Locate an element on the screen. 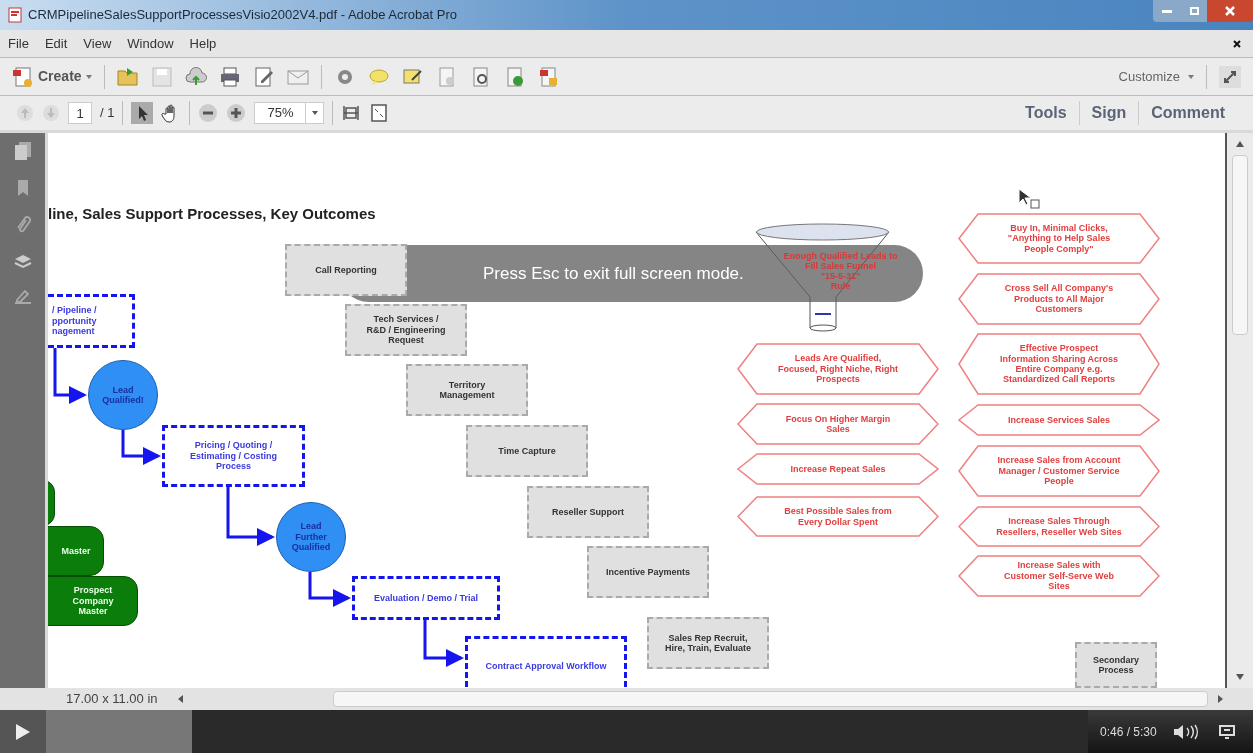 The height and width of the screenshot is (753, 1253). print-icon is located at coordinates (229, 76).